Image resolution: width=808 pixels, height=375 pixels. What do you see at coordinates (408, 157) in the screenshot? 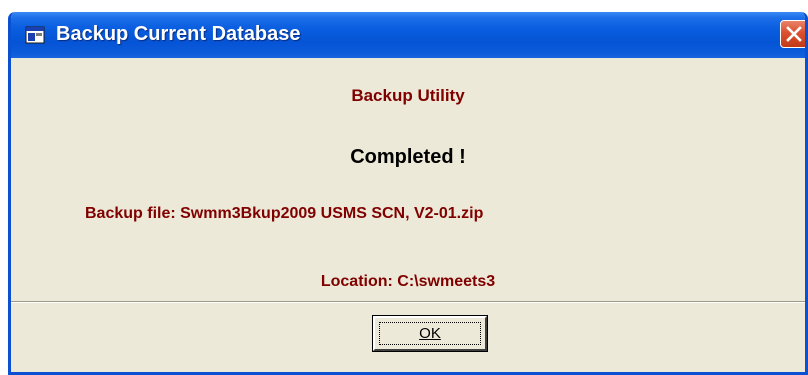
I see `status-message: Completed !` at bounding box center [408, 157].